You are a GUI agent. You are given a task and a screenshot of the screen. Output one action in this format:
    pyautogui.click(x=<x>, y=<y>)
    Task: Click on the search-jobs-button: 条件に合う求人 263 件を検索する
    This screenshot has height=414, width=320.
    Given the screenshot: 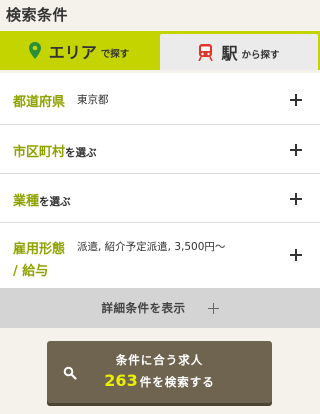 What is the action you would take?
    pyautogui.click(x=159, y=372)
    